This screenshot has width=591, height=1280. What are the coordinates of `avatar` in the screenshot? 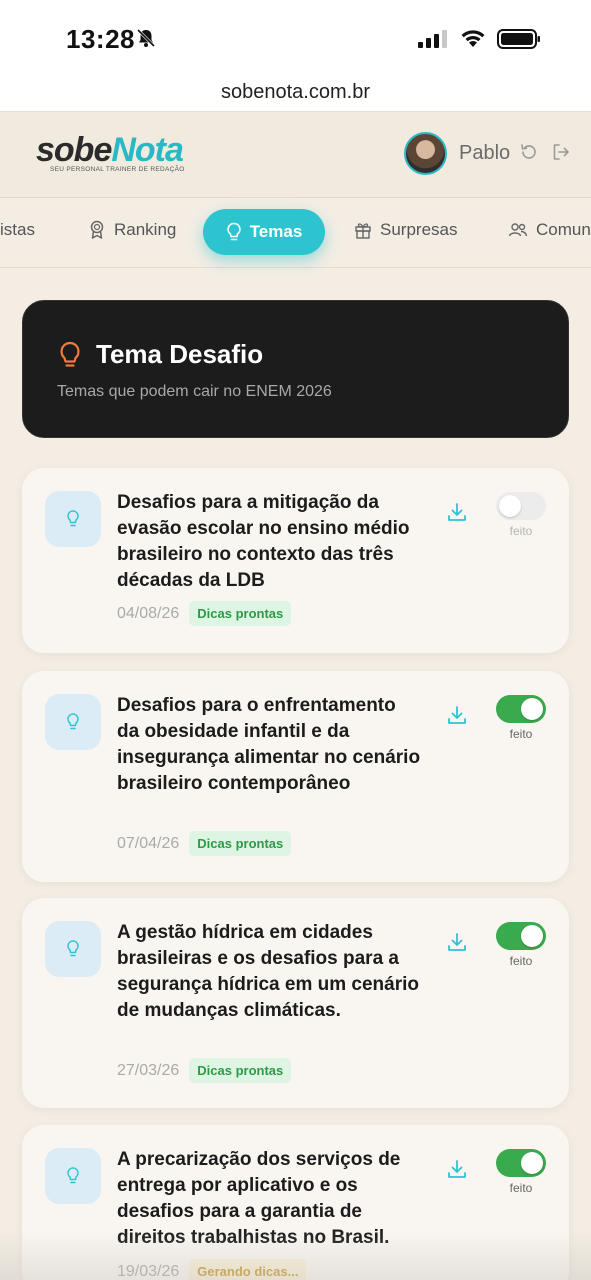 It's located at (425, 153).